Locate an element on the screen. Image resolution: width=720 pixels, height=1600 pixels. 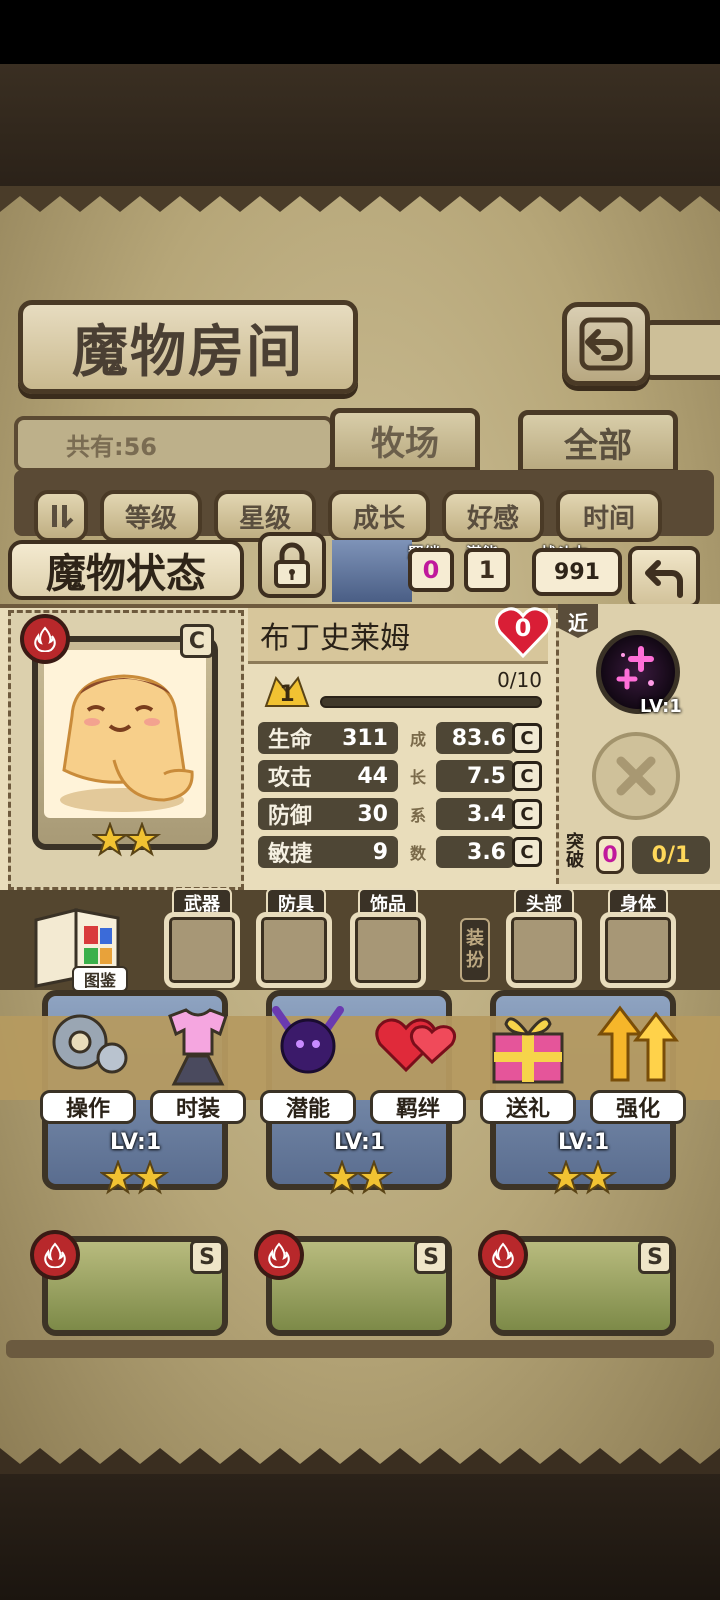
zigzag-border-top is located at coordinates (360, 199).